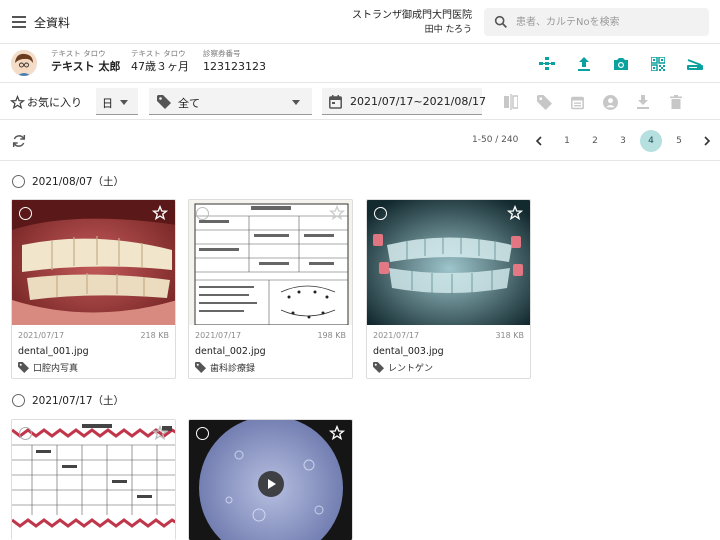 The width and height of the screenshot is (720, 540). I want to click on file-card: 2021/07/17 318 KB dental_003.jpg レントゲン, so click(448, 289).